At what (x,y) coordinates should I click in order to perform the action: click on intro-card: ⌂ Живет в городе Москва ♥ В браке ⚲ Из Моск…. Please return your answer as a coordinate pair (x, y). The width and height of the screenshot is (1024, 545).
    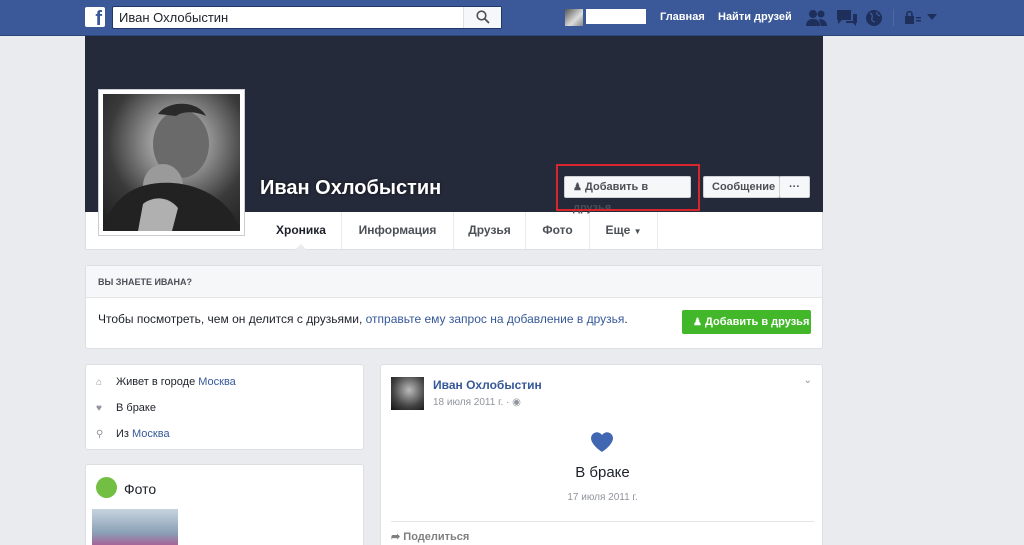
    Looking at the image, I should click on (224, 407).